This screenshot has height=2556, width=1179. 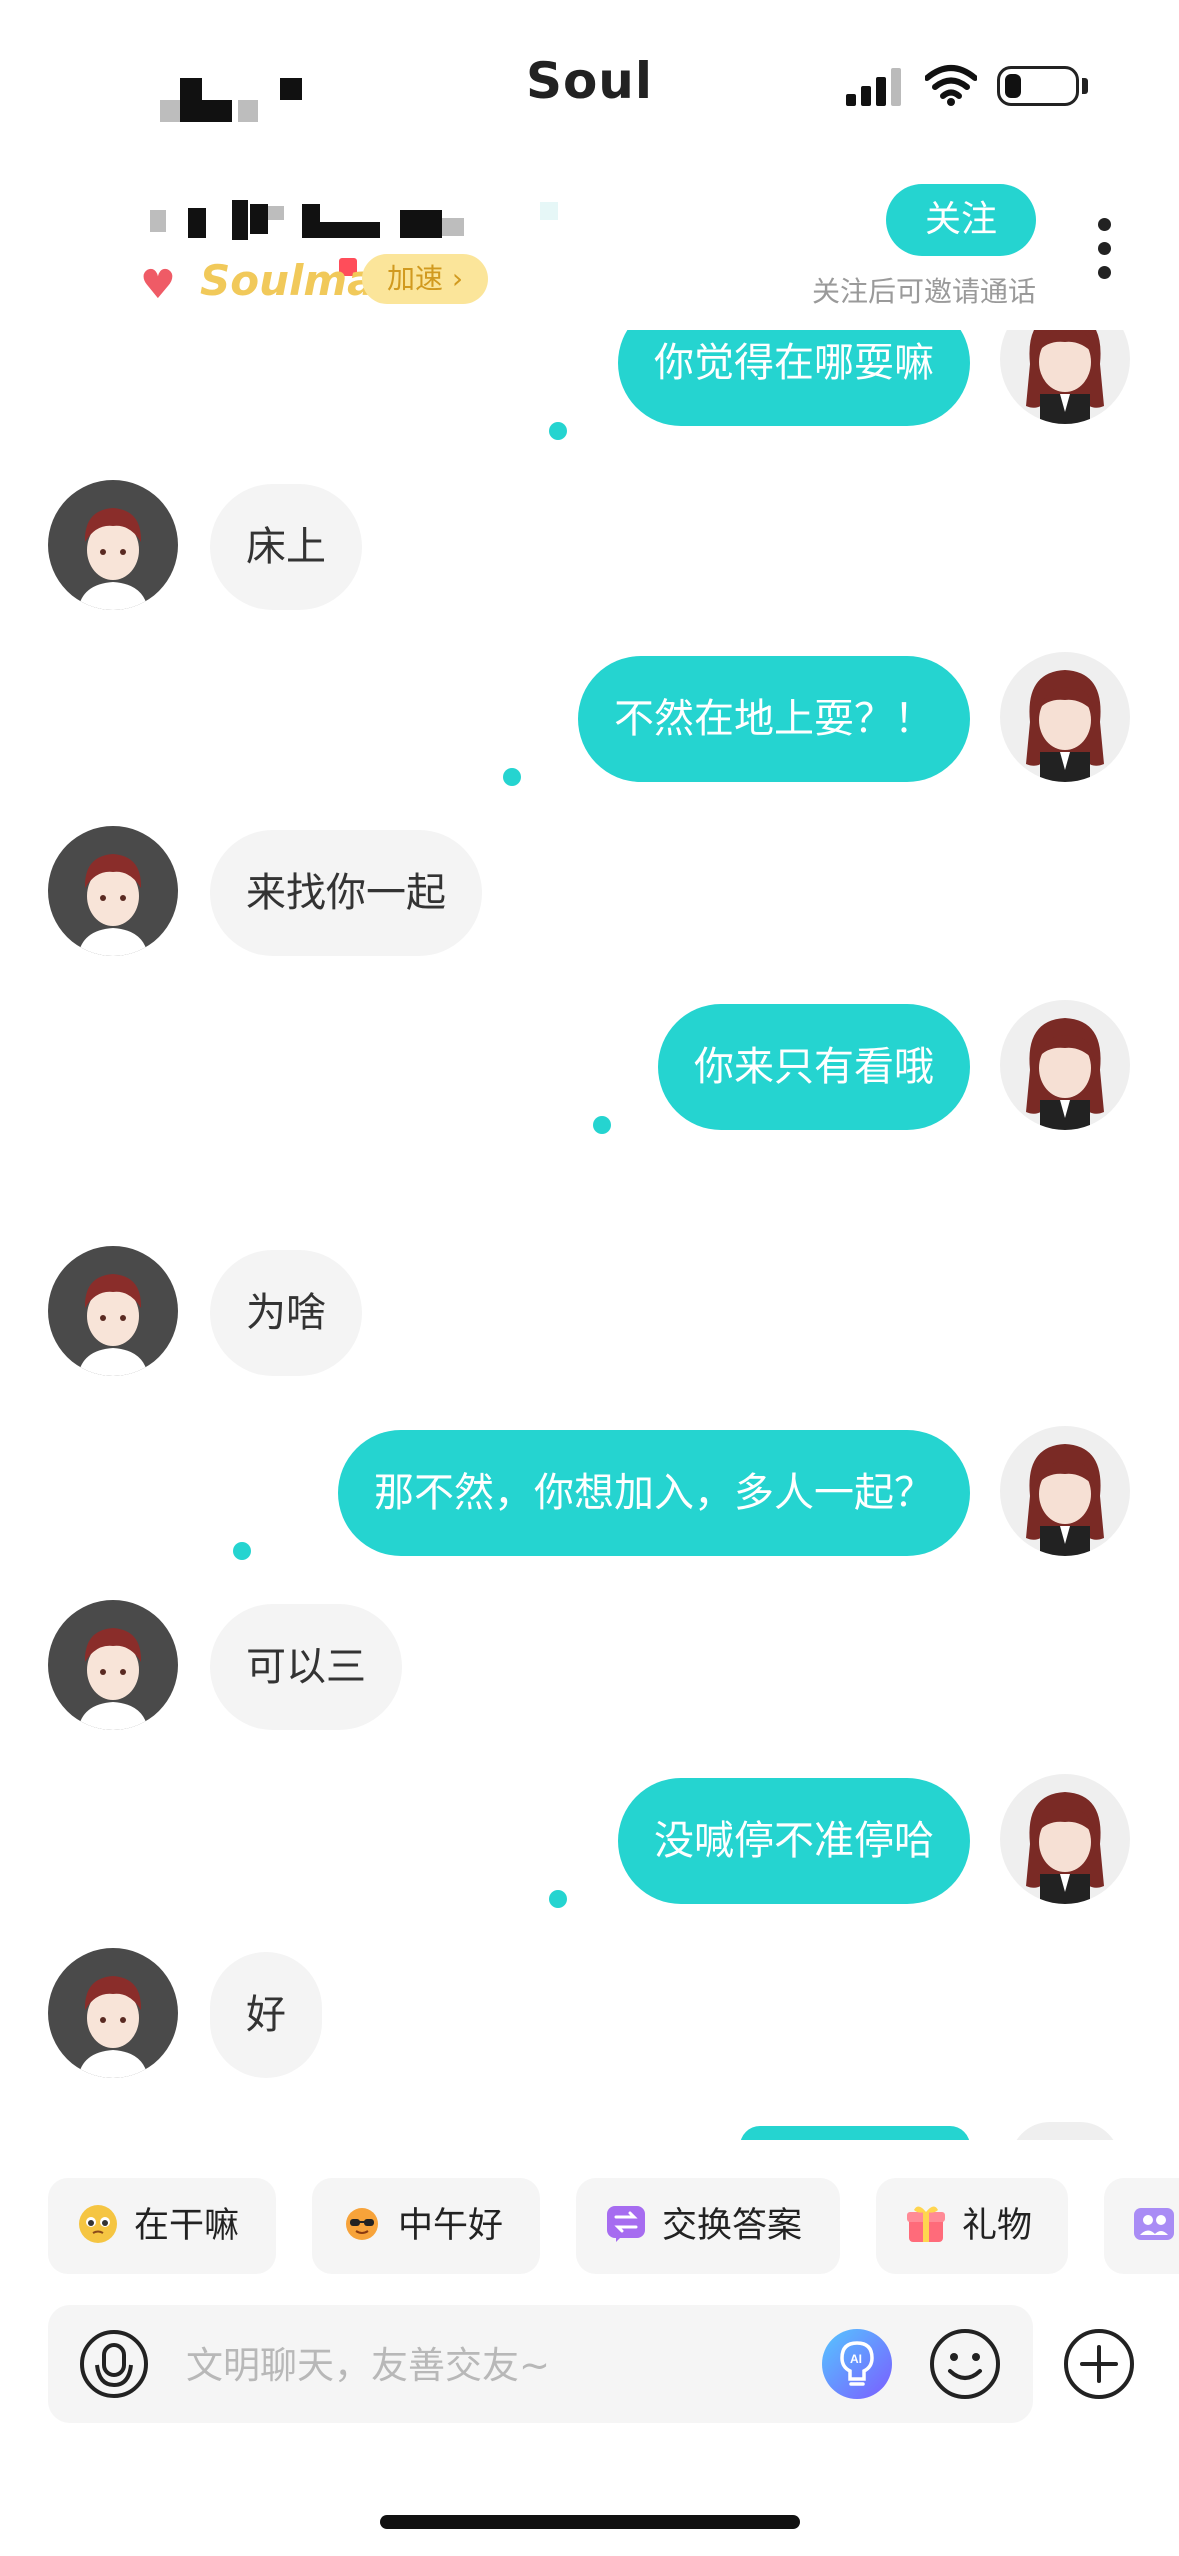 What do you see at coordinates (1085, 86) in the screenshot?
I see `battery-cap` at bounding box center [1085, 86].